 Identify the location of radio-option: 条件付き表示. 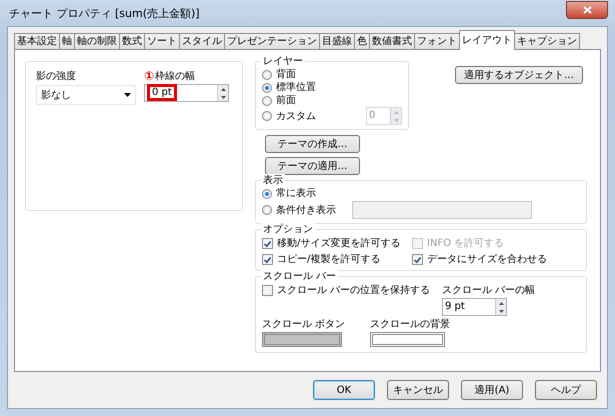
(307, 210).